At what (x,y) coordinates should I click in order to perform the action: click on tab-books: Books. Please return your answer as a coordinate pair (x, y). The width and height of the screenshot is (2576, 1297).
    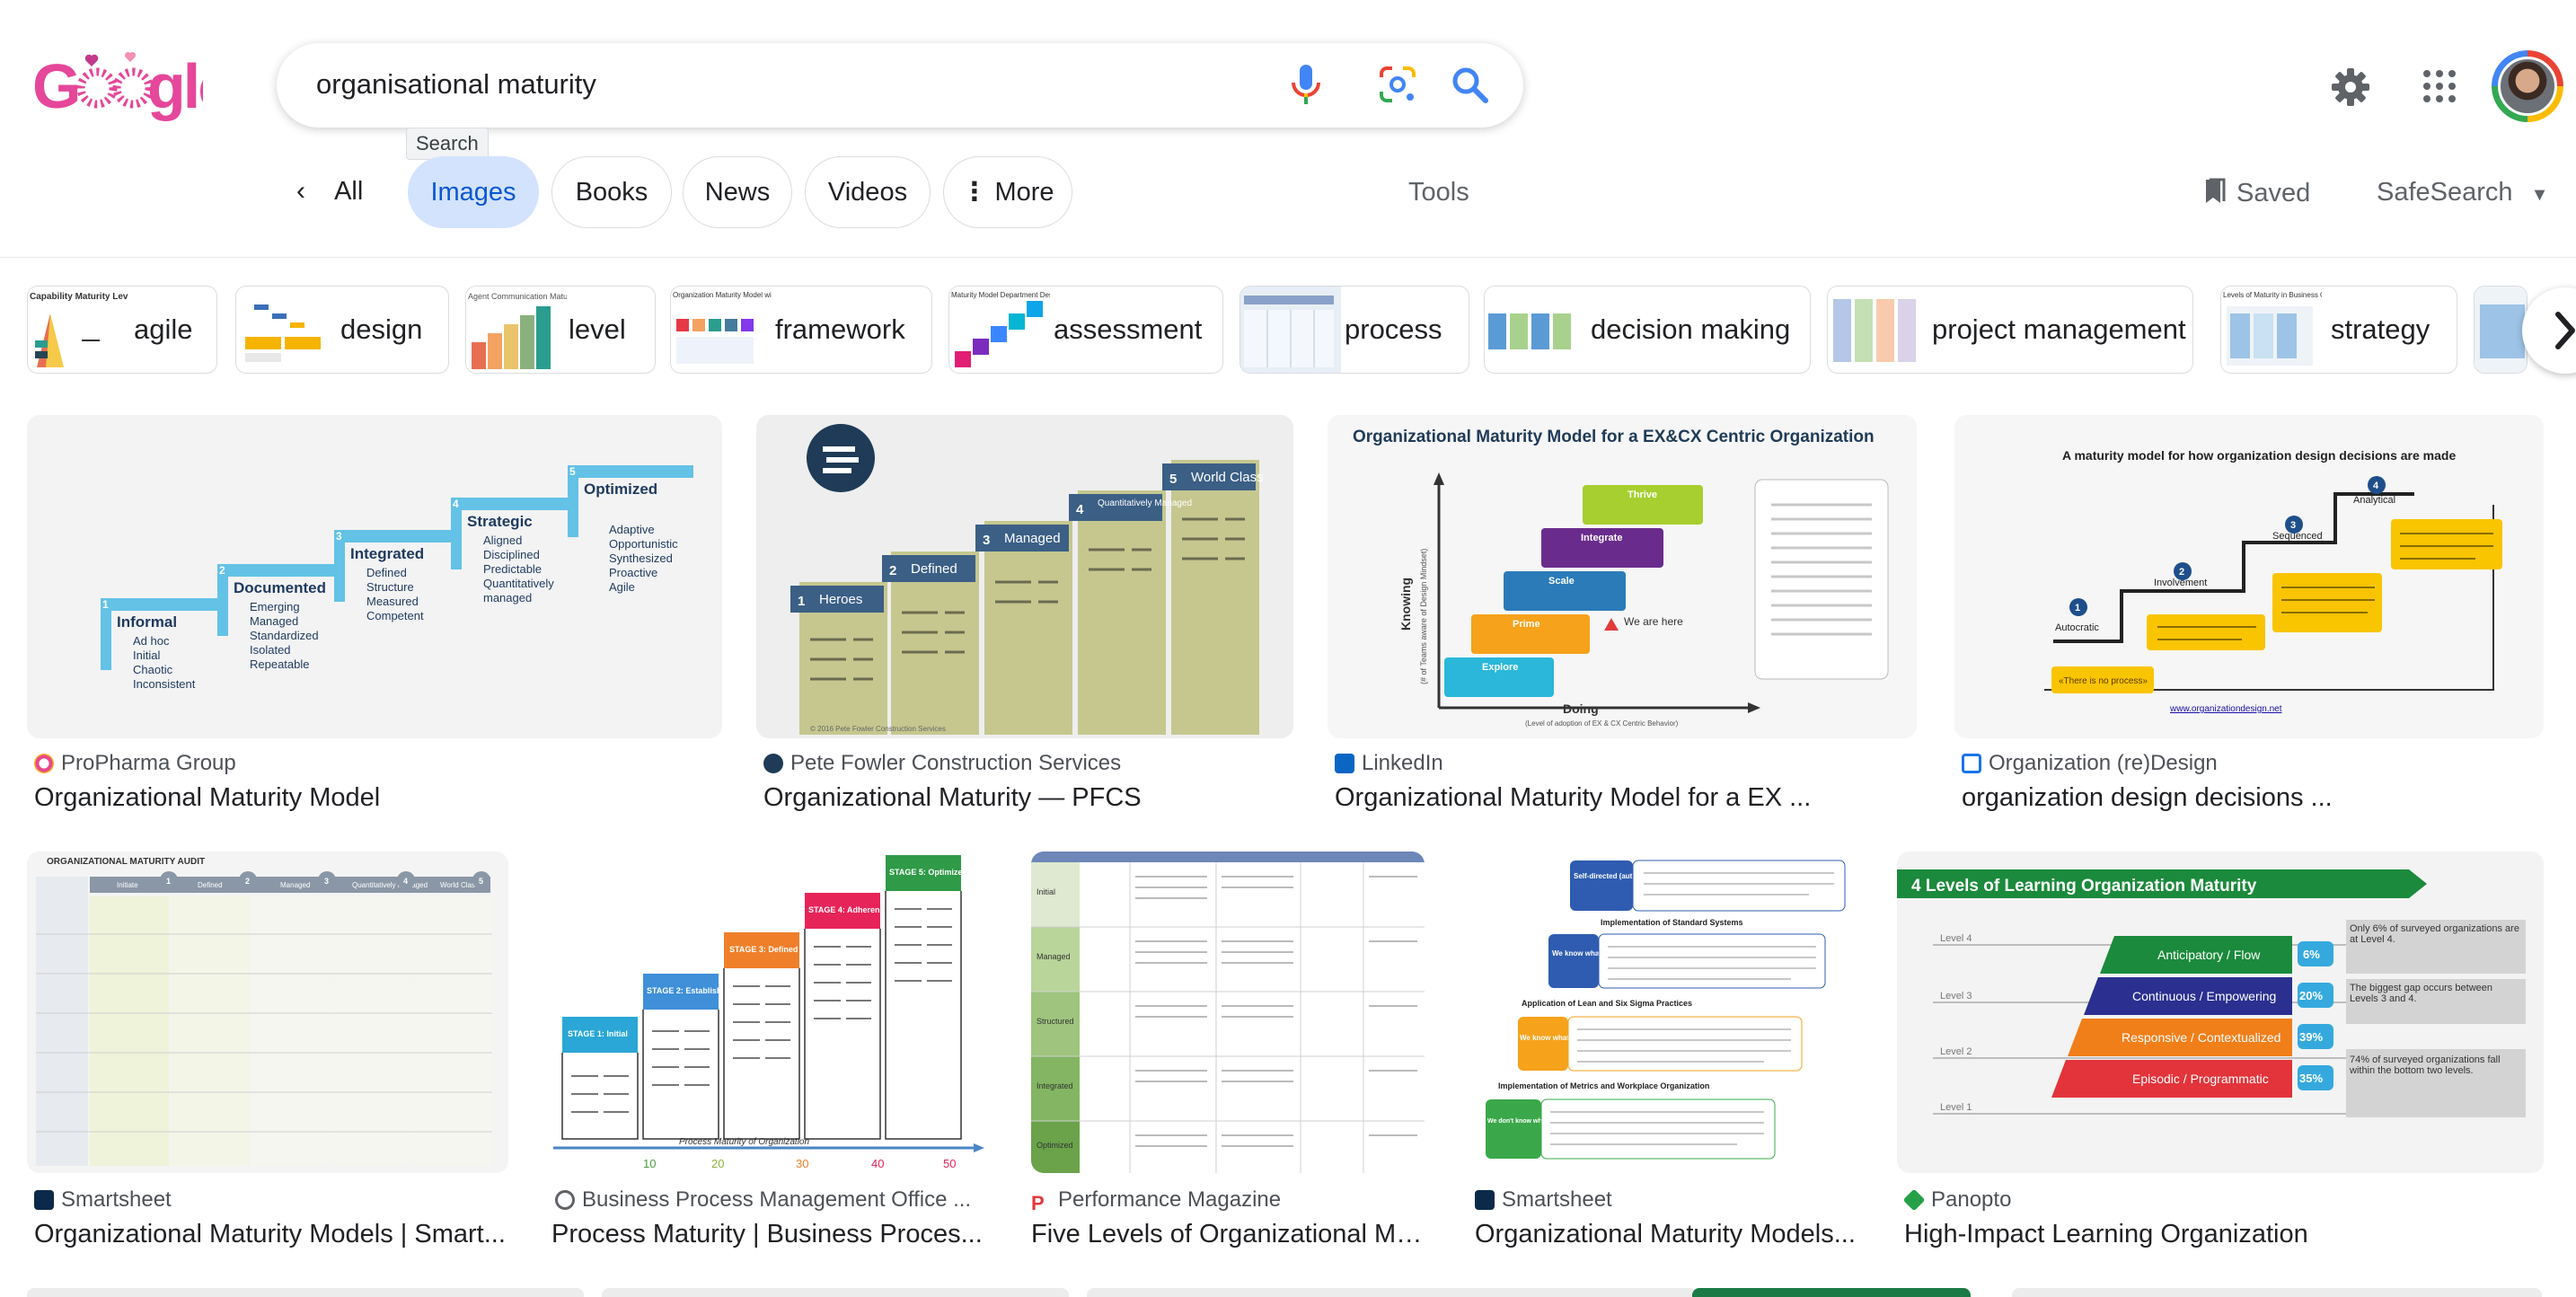
    Looking at the image, I should click on (611, 192).